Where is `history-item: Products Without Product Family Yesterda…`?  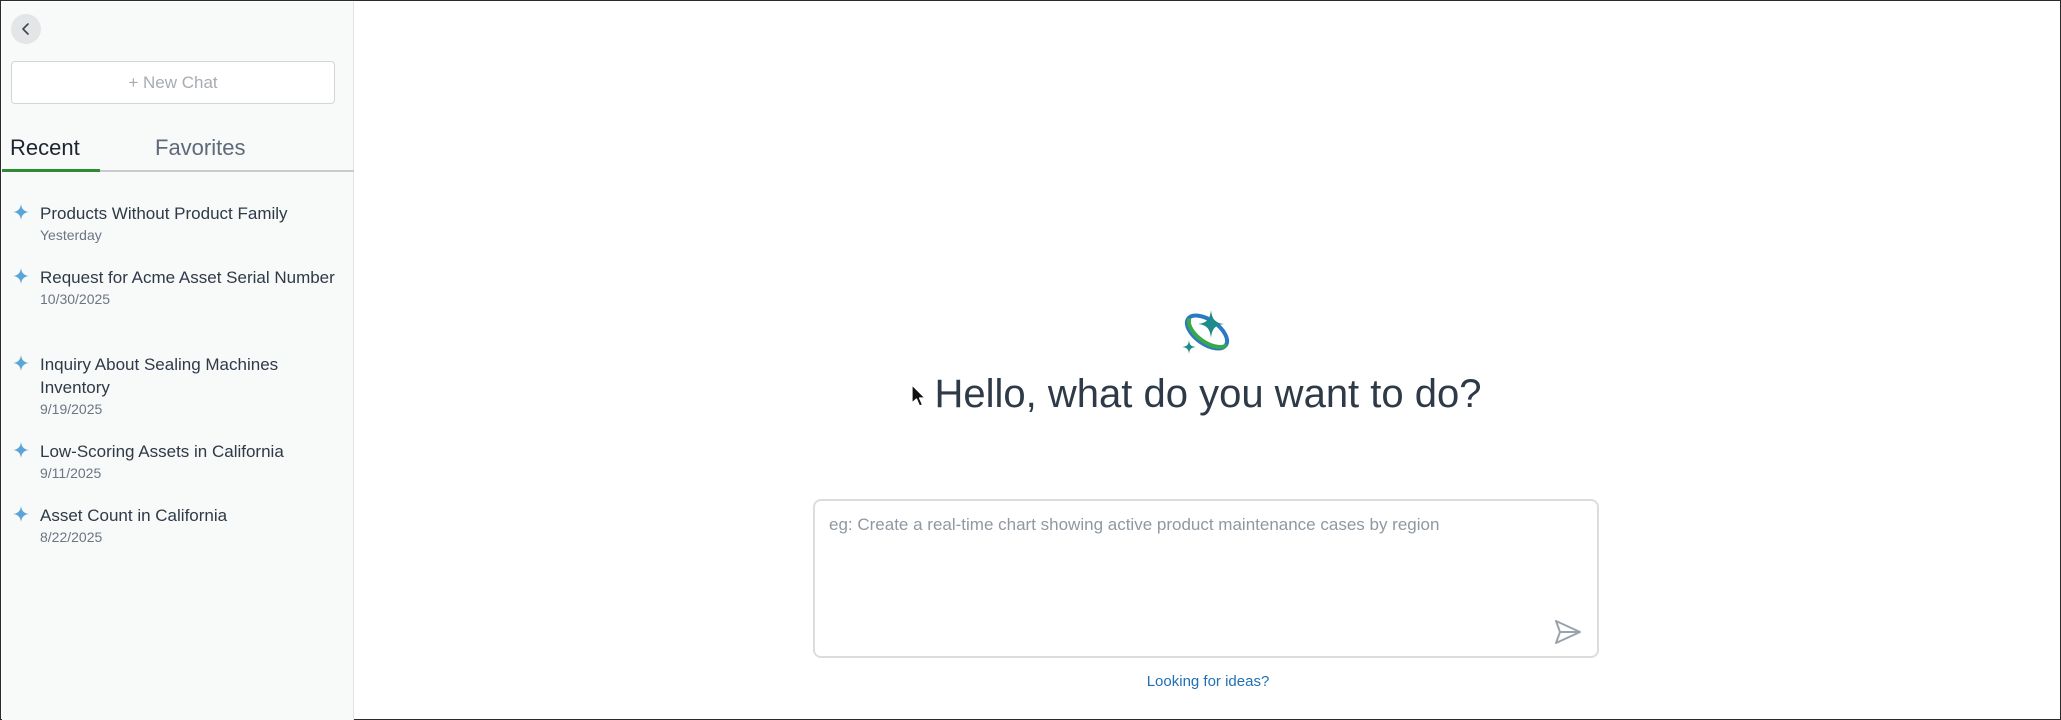
history-item: Products Without Product Family Yesterda… is located at coordinates (178, 234).